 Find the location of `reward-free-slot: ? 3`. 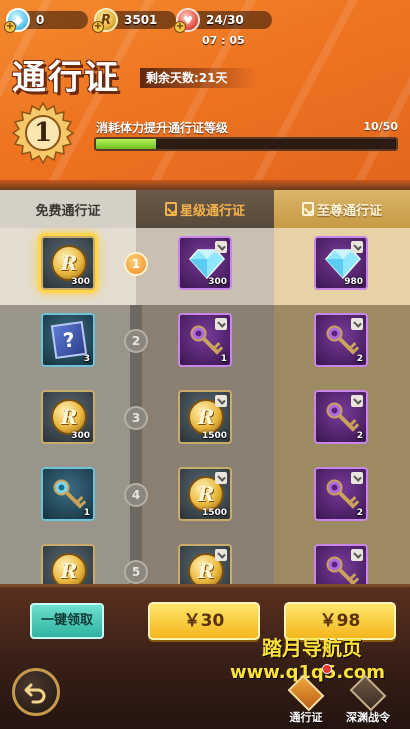

reward-free-slot: ? 3 is located at coordinates (68, 340).